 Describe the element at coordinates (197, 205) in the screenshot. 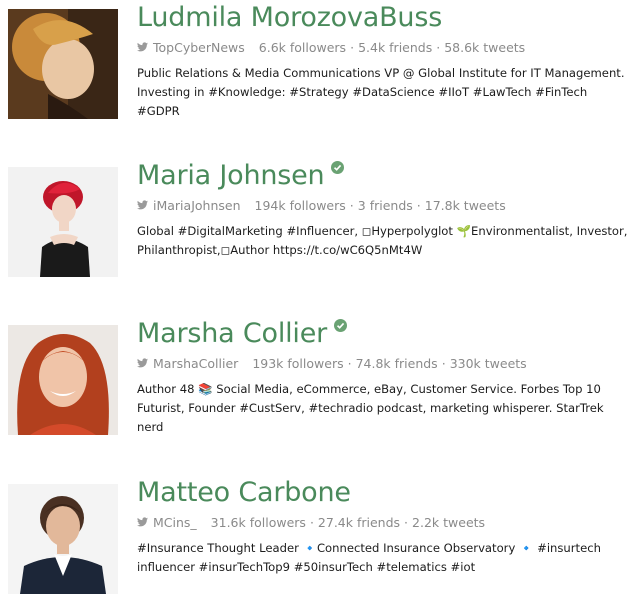

I see `profile-handle: iMariaJohnsen` at that location.